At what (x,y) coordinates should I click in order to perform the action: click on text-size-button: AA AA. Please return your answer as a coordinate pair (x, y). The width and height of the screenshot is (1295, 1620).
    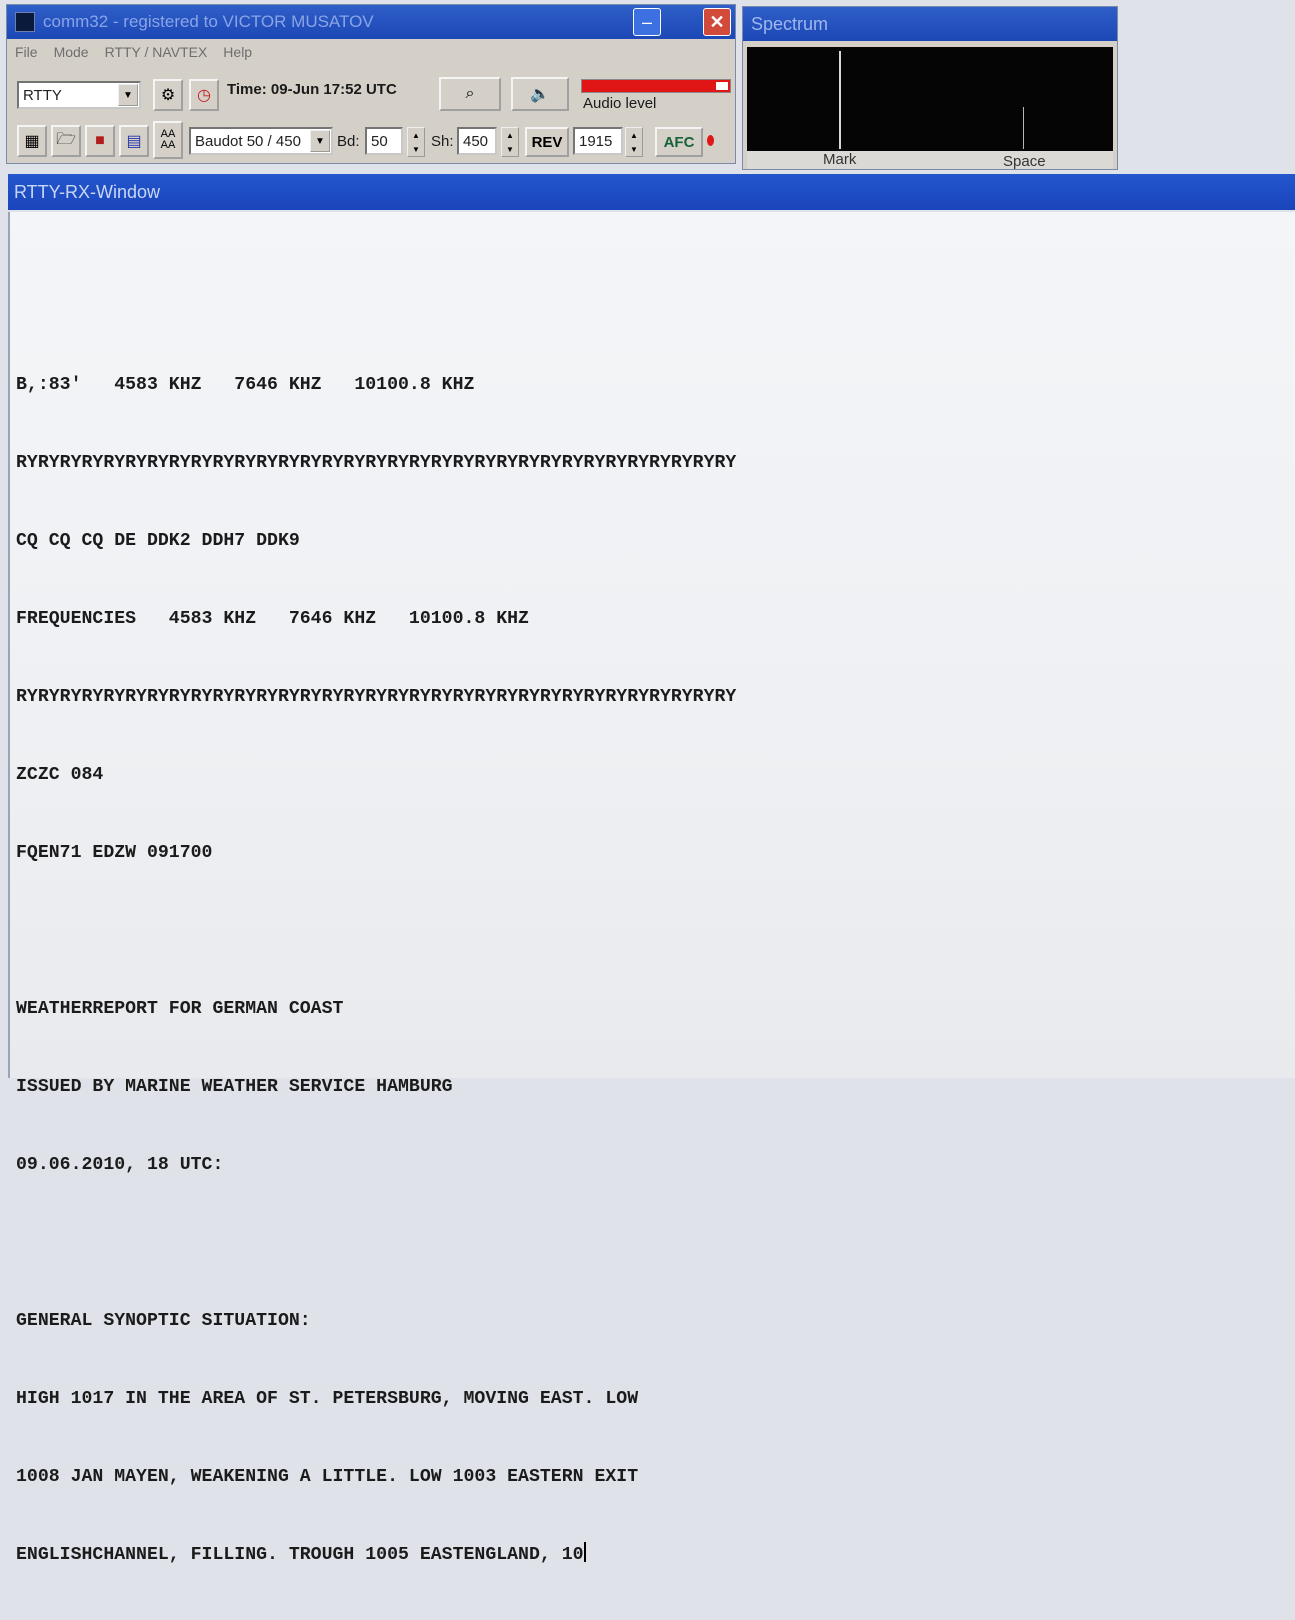
    Looking at the image, I should click on (168, 140).